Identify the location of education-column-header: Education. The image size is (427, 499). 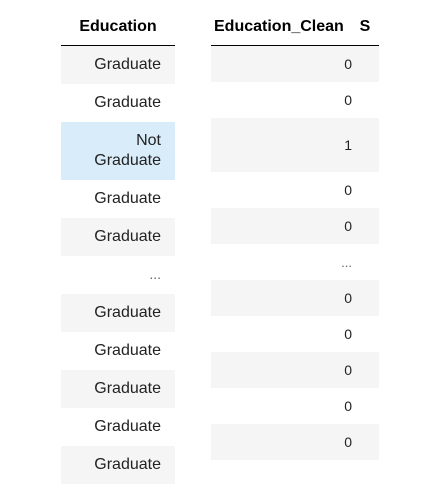
(118, 27).